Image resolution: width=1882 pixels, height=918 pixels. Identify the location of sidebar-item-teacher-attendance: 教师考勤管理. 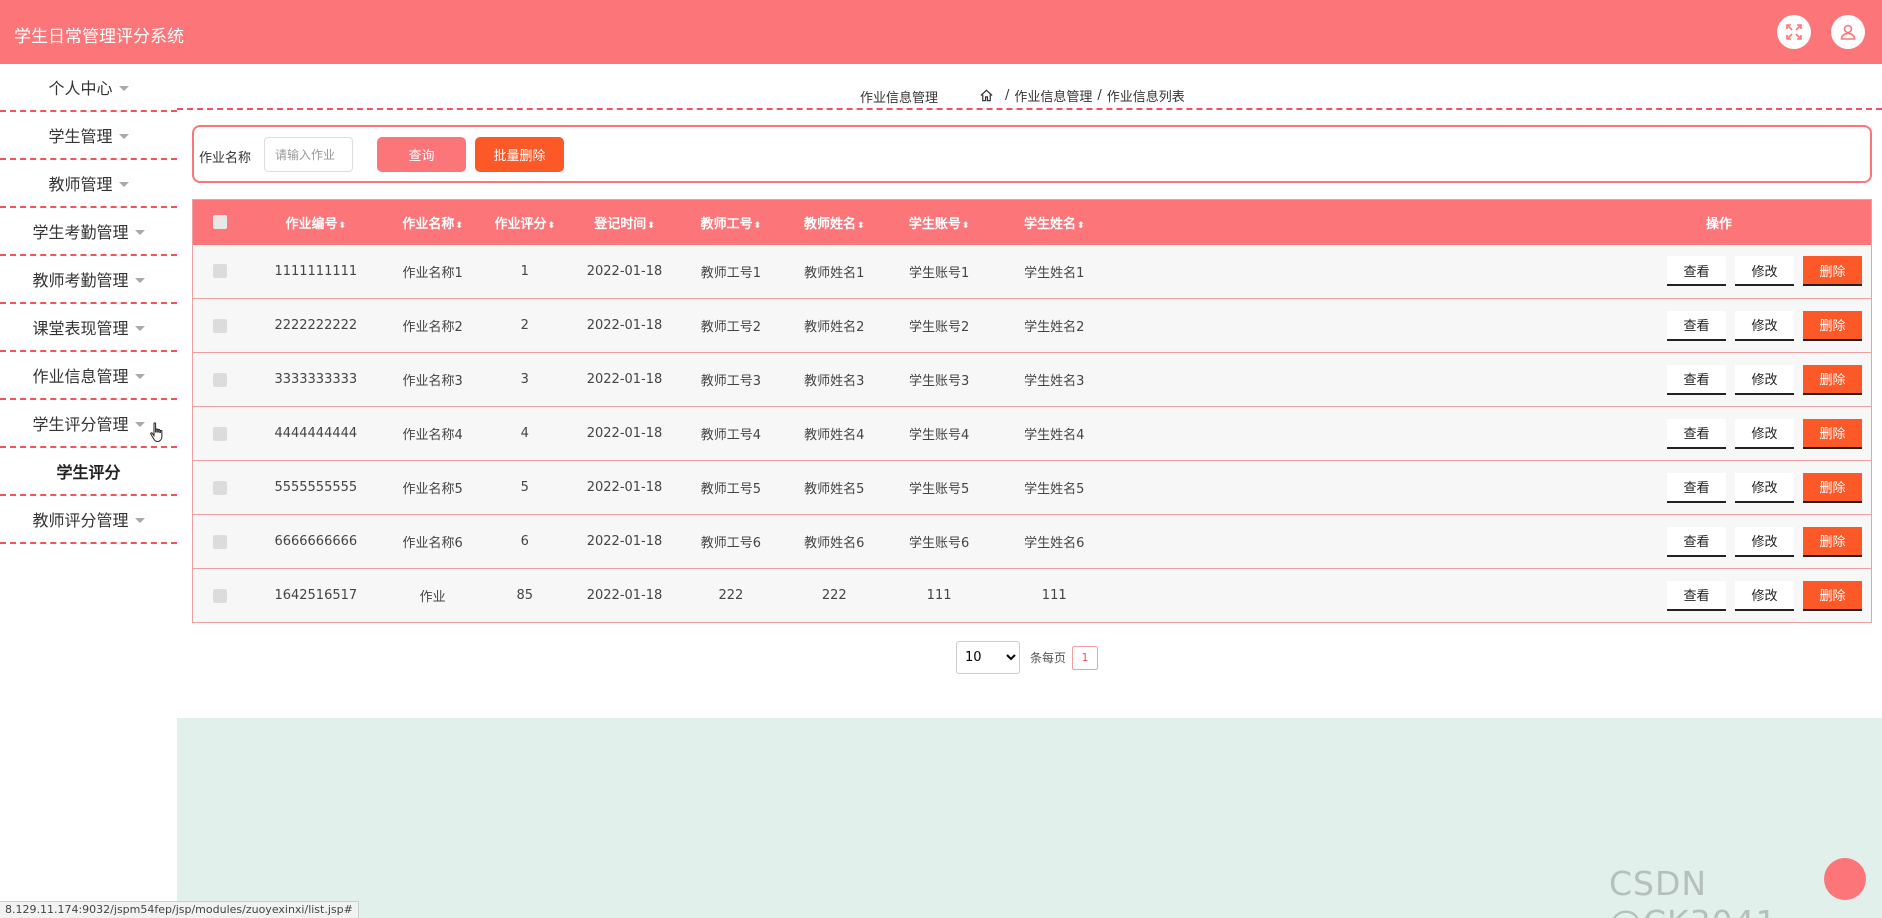
(88, 280).